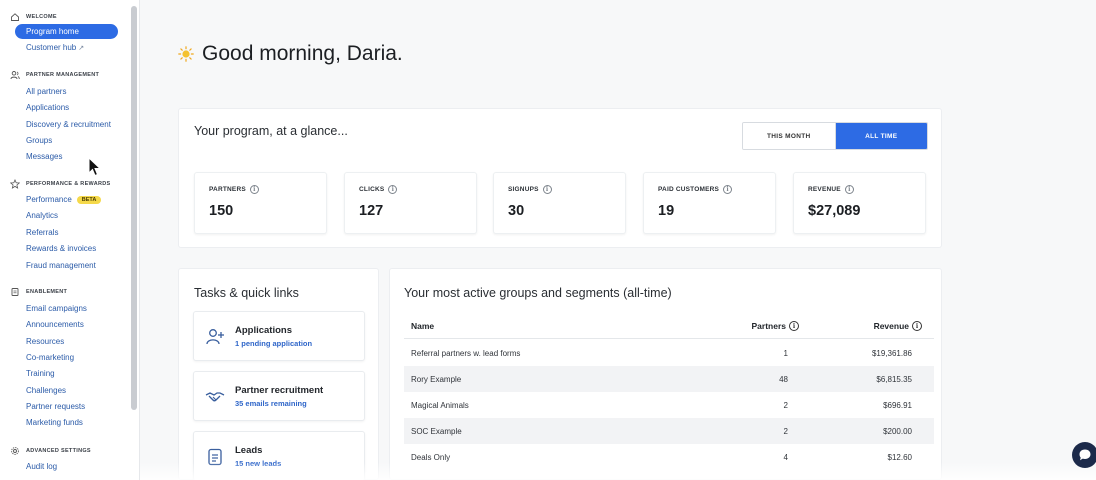 This screenshot has height=480, width=1096. Describe the element at coordinates (33, 17) in the screenshot. I see `section-welcome: WELCOME` at that location.